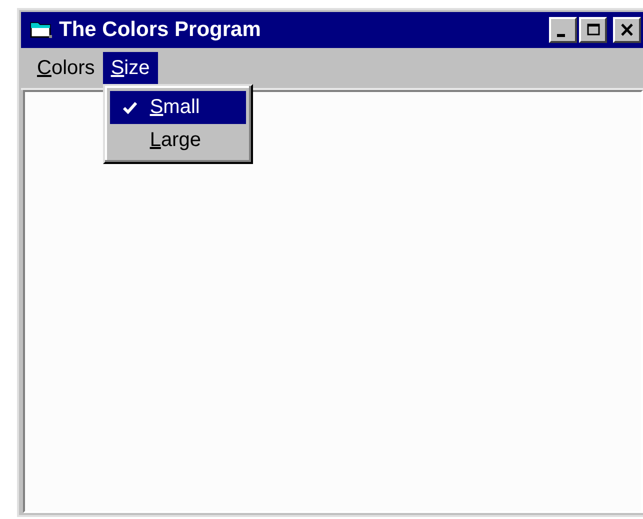 The image size is (643, 519). I want to click on window-title: The Colors Program, so click(160, 30).